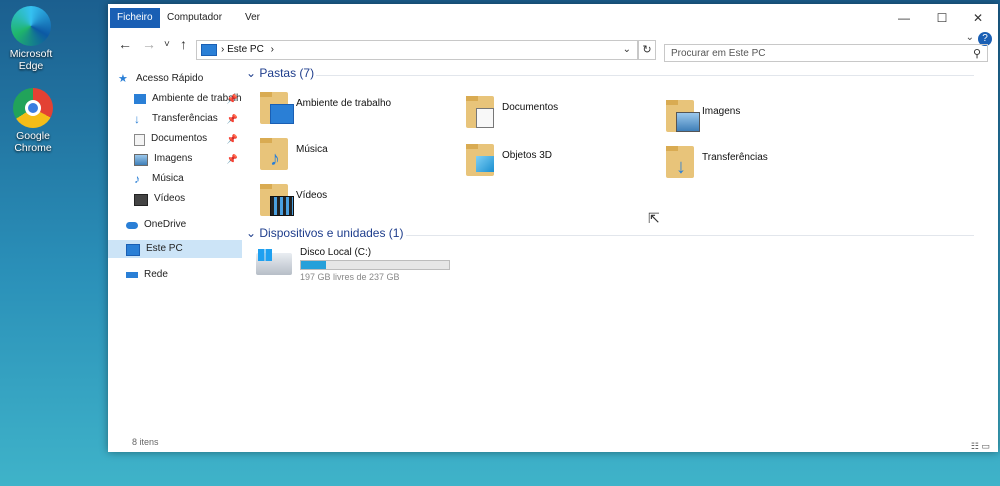 The width and height of the screenshot is (1000, 486). What do you see at coordinates (980, 446) in the screenshot?
I see `view-toggle: ☷ ▭` at bounding box center [980, 446].